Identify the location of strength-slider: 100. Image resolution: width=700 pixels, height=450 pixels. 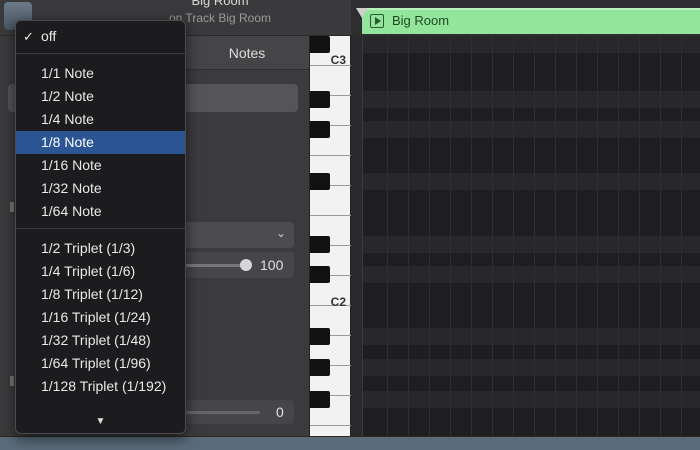
(237, 265).